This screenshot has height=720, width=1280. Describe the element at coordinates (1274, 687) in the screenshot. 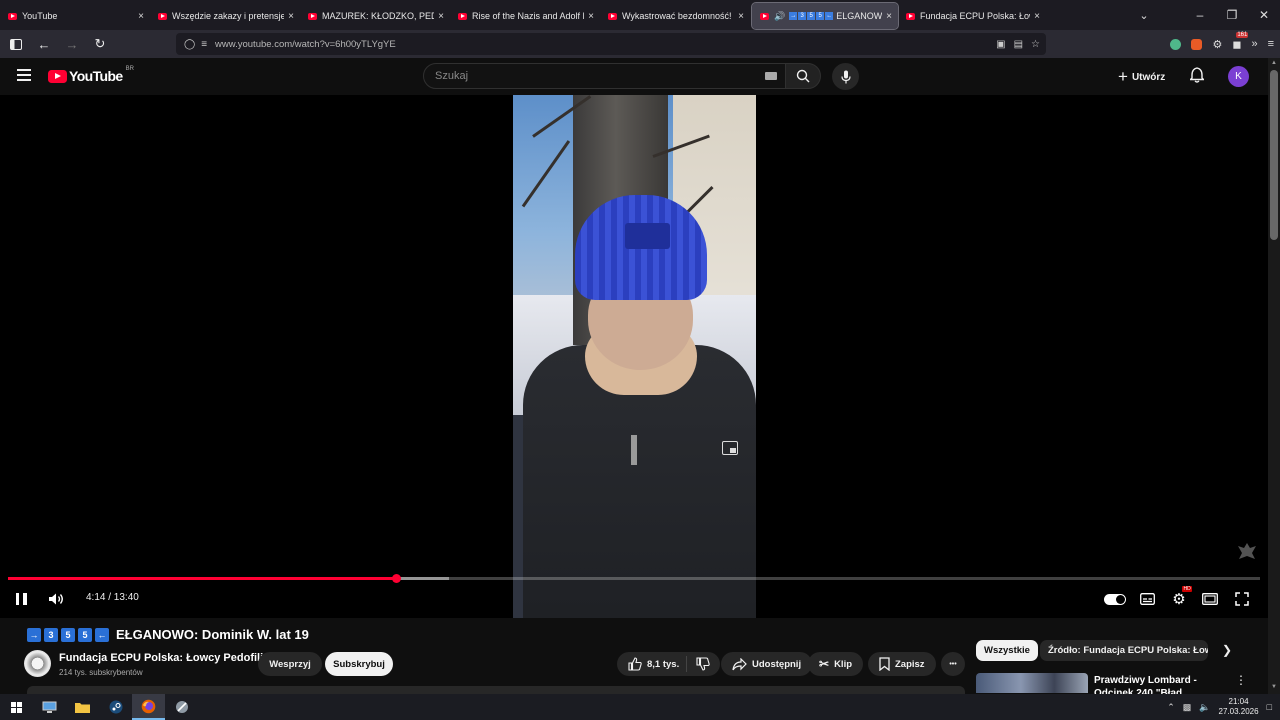

I see `scroll-down-icon: ▼` at that location.